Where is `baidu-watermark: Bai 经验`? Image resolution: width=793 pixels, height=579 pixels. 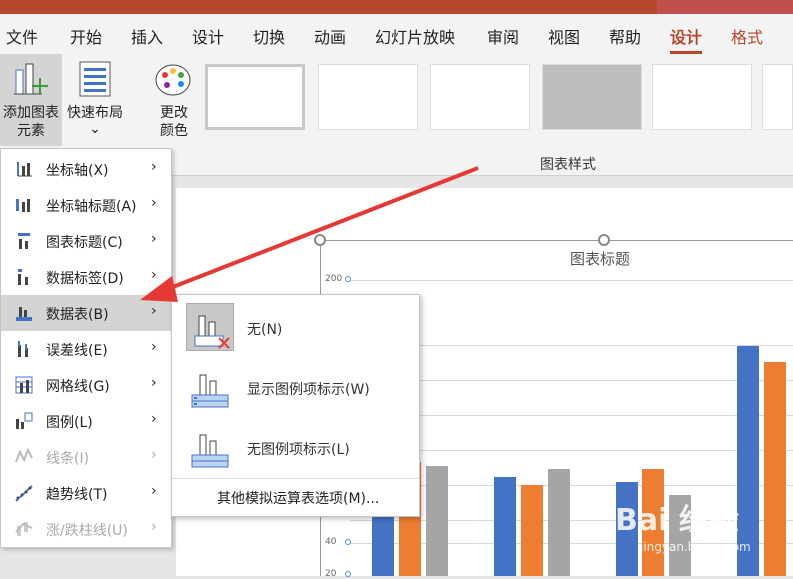 baidu-watermark: Bai 经验 is located at coordinates (677, 520).